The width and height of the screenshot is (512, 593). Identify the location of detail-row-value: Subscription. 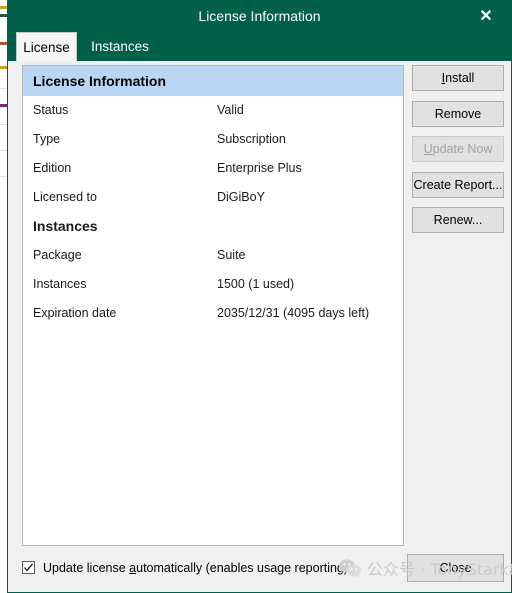
(251, 139).